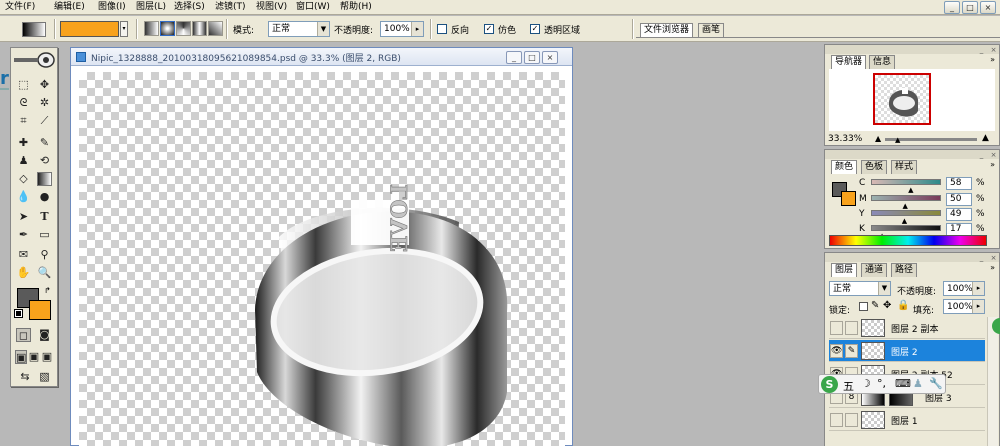 This screenshot has height=446, width=1000. What do you see at coordinates (952, 7) in the screenshot?
I see `app-minimize-button: _` at bounding box center [952, 7].